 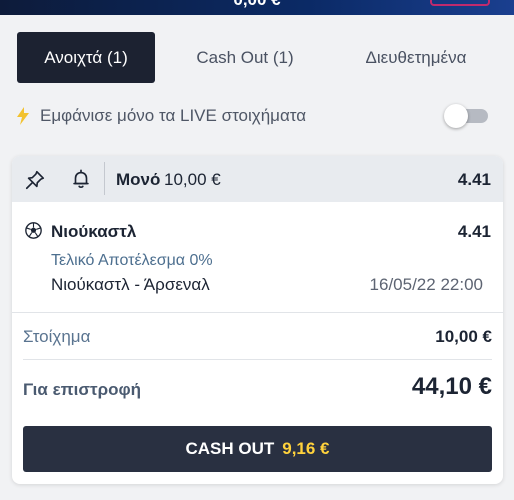 What do you see at coordinates (104, 178) in the screenshot?
I see `header-divider` at bounding box center [104, 178].